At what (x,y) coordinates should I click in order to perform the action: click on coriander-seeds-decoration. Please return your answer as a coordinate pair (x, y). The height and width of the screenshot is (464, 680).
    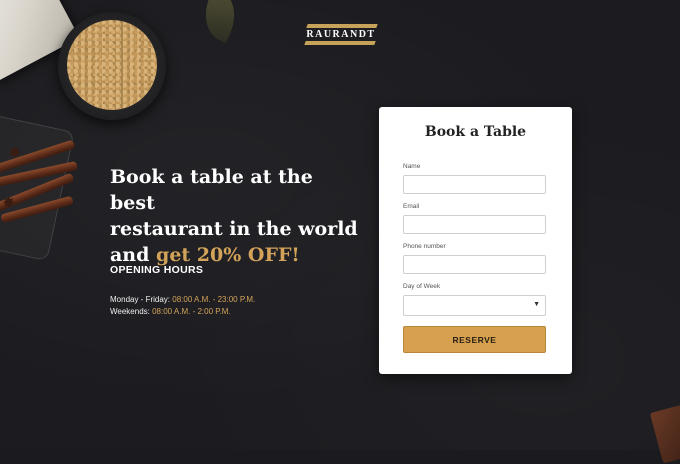
    Looking at the image, I should click on (112, 65).